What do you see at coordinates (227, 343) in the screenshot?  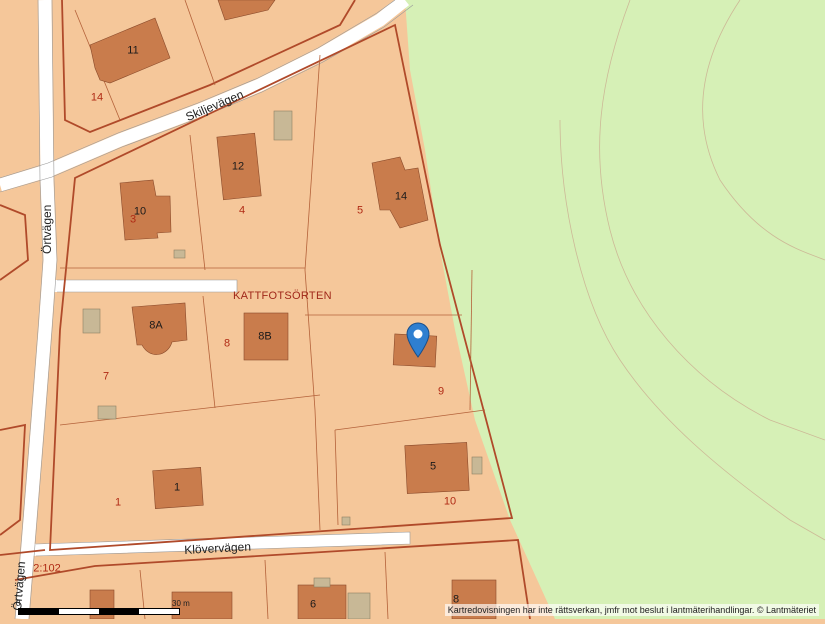 I see `parcel-number: 8` at bounding box center [227, 343].